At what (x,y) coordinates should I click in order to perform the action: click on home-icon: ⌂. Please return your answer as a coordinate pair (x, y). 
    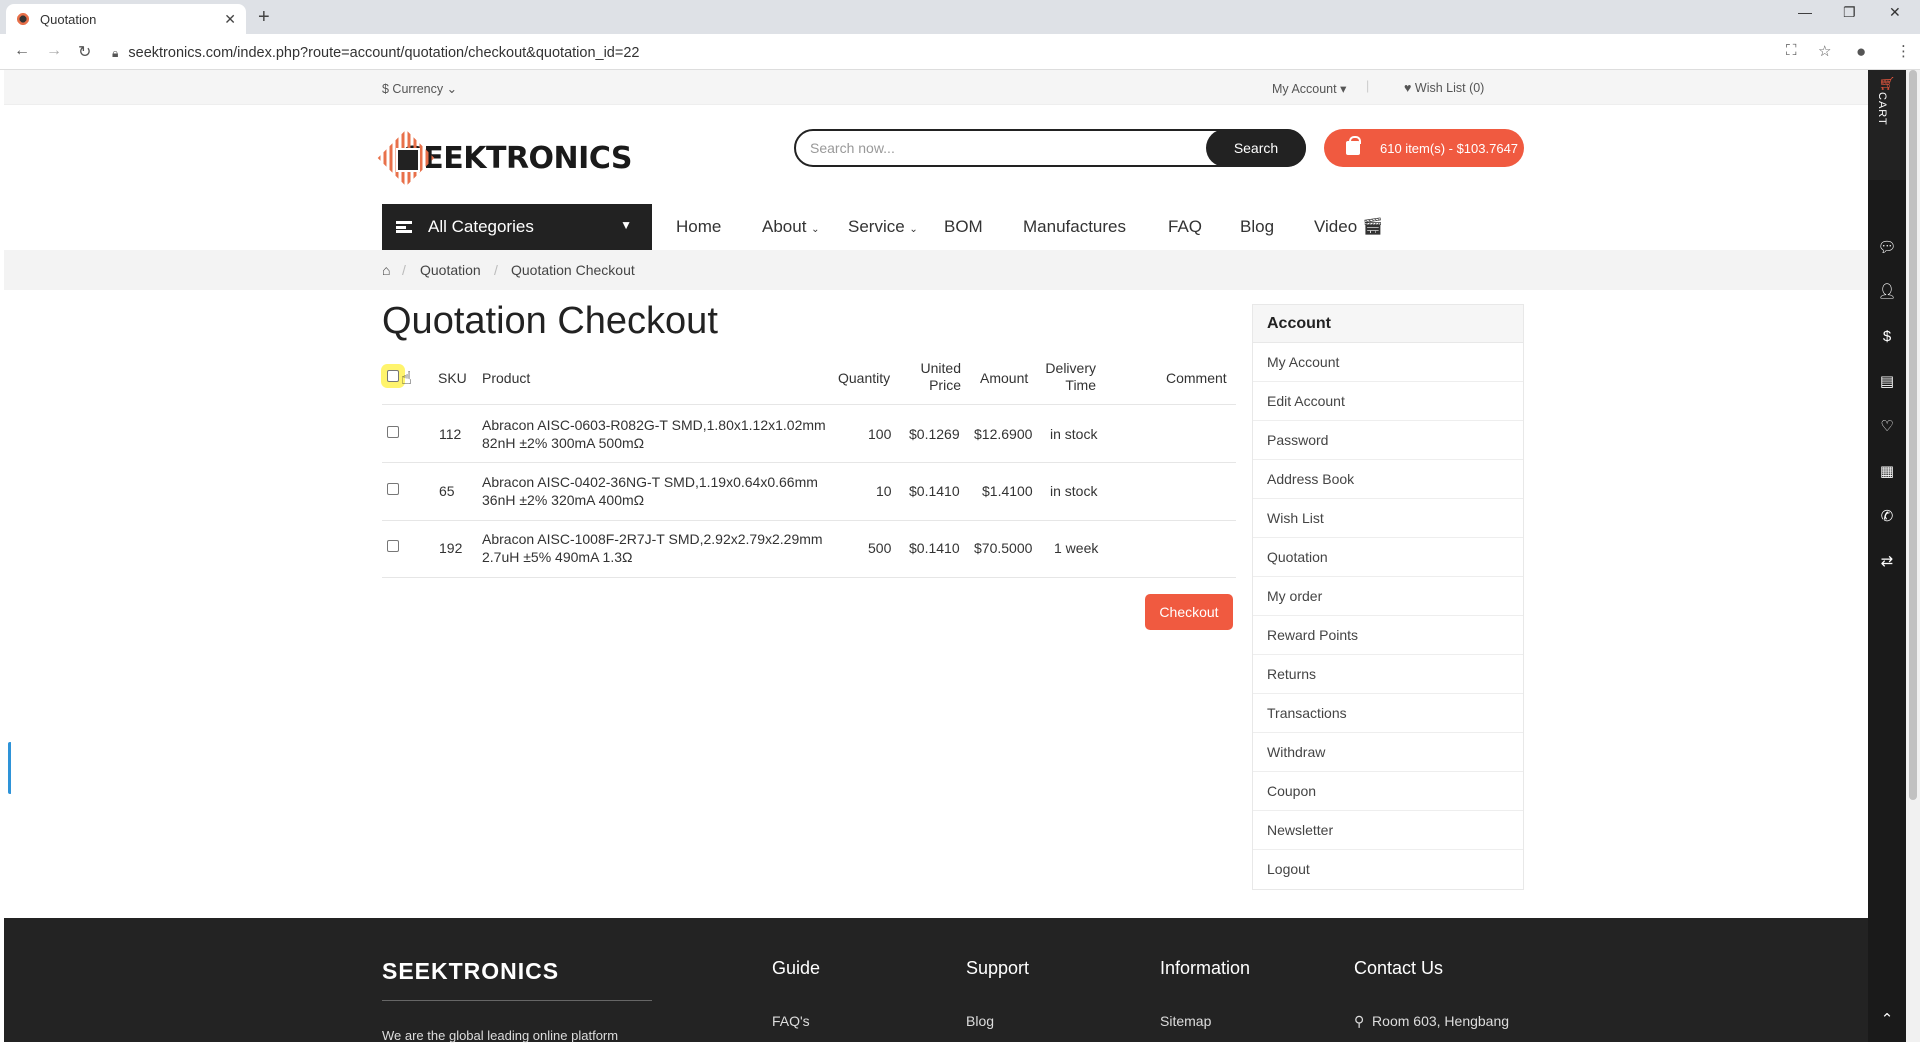
    Looking at the image, I should click on (386, 270).